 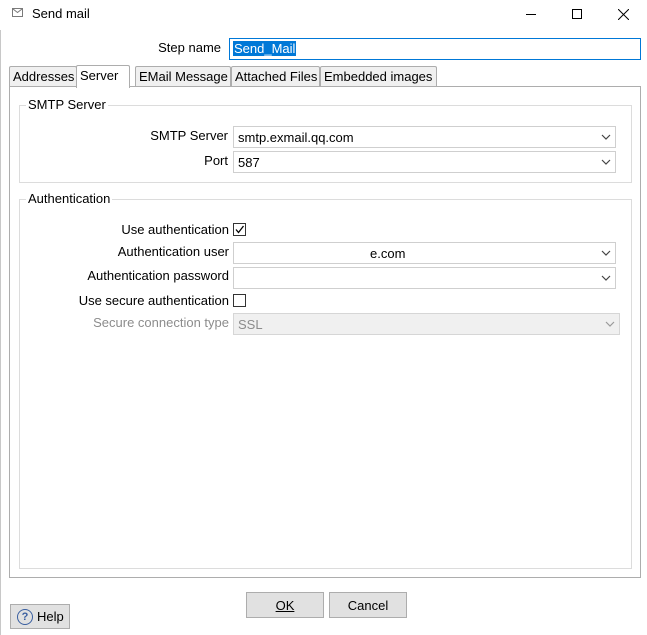 I want to click on ok-button: OK, so click(x=285, y=605).